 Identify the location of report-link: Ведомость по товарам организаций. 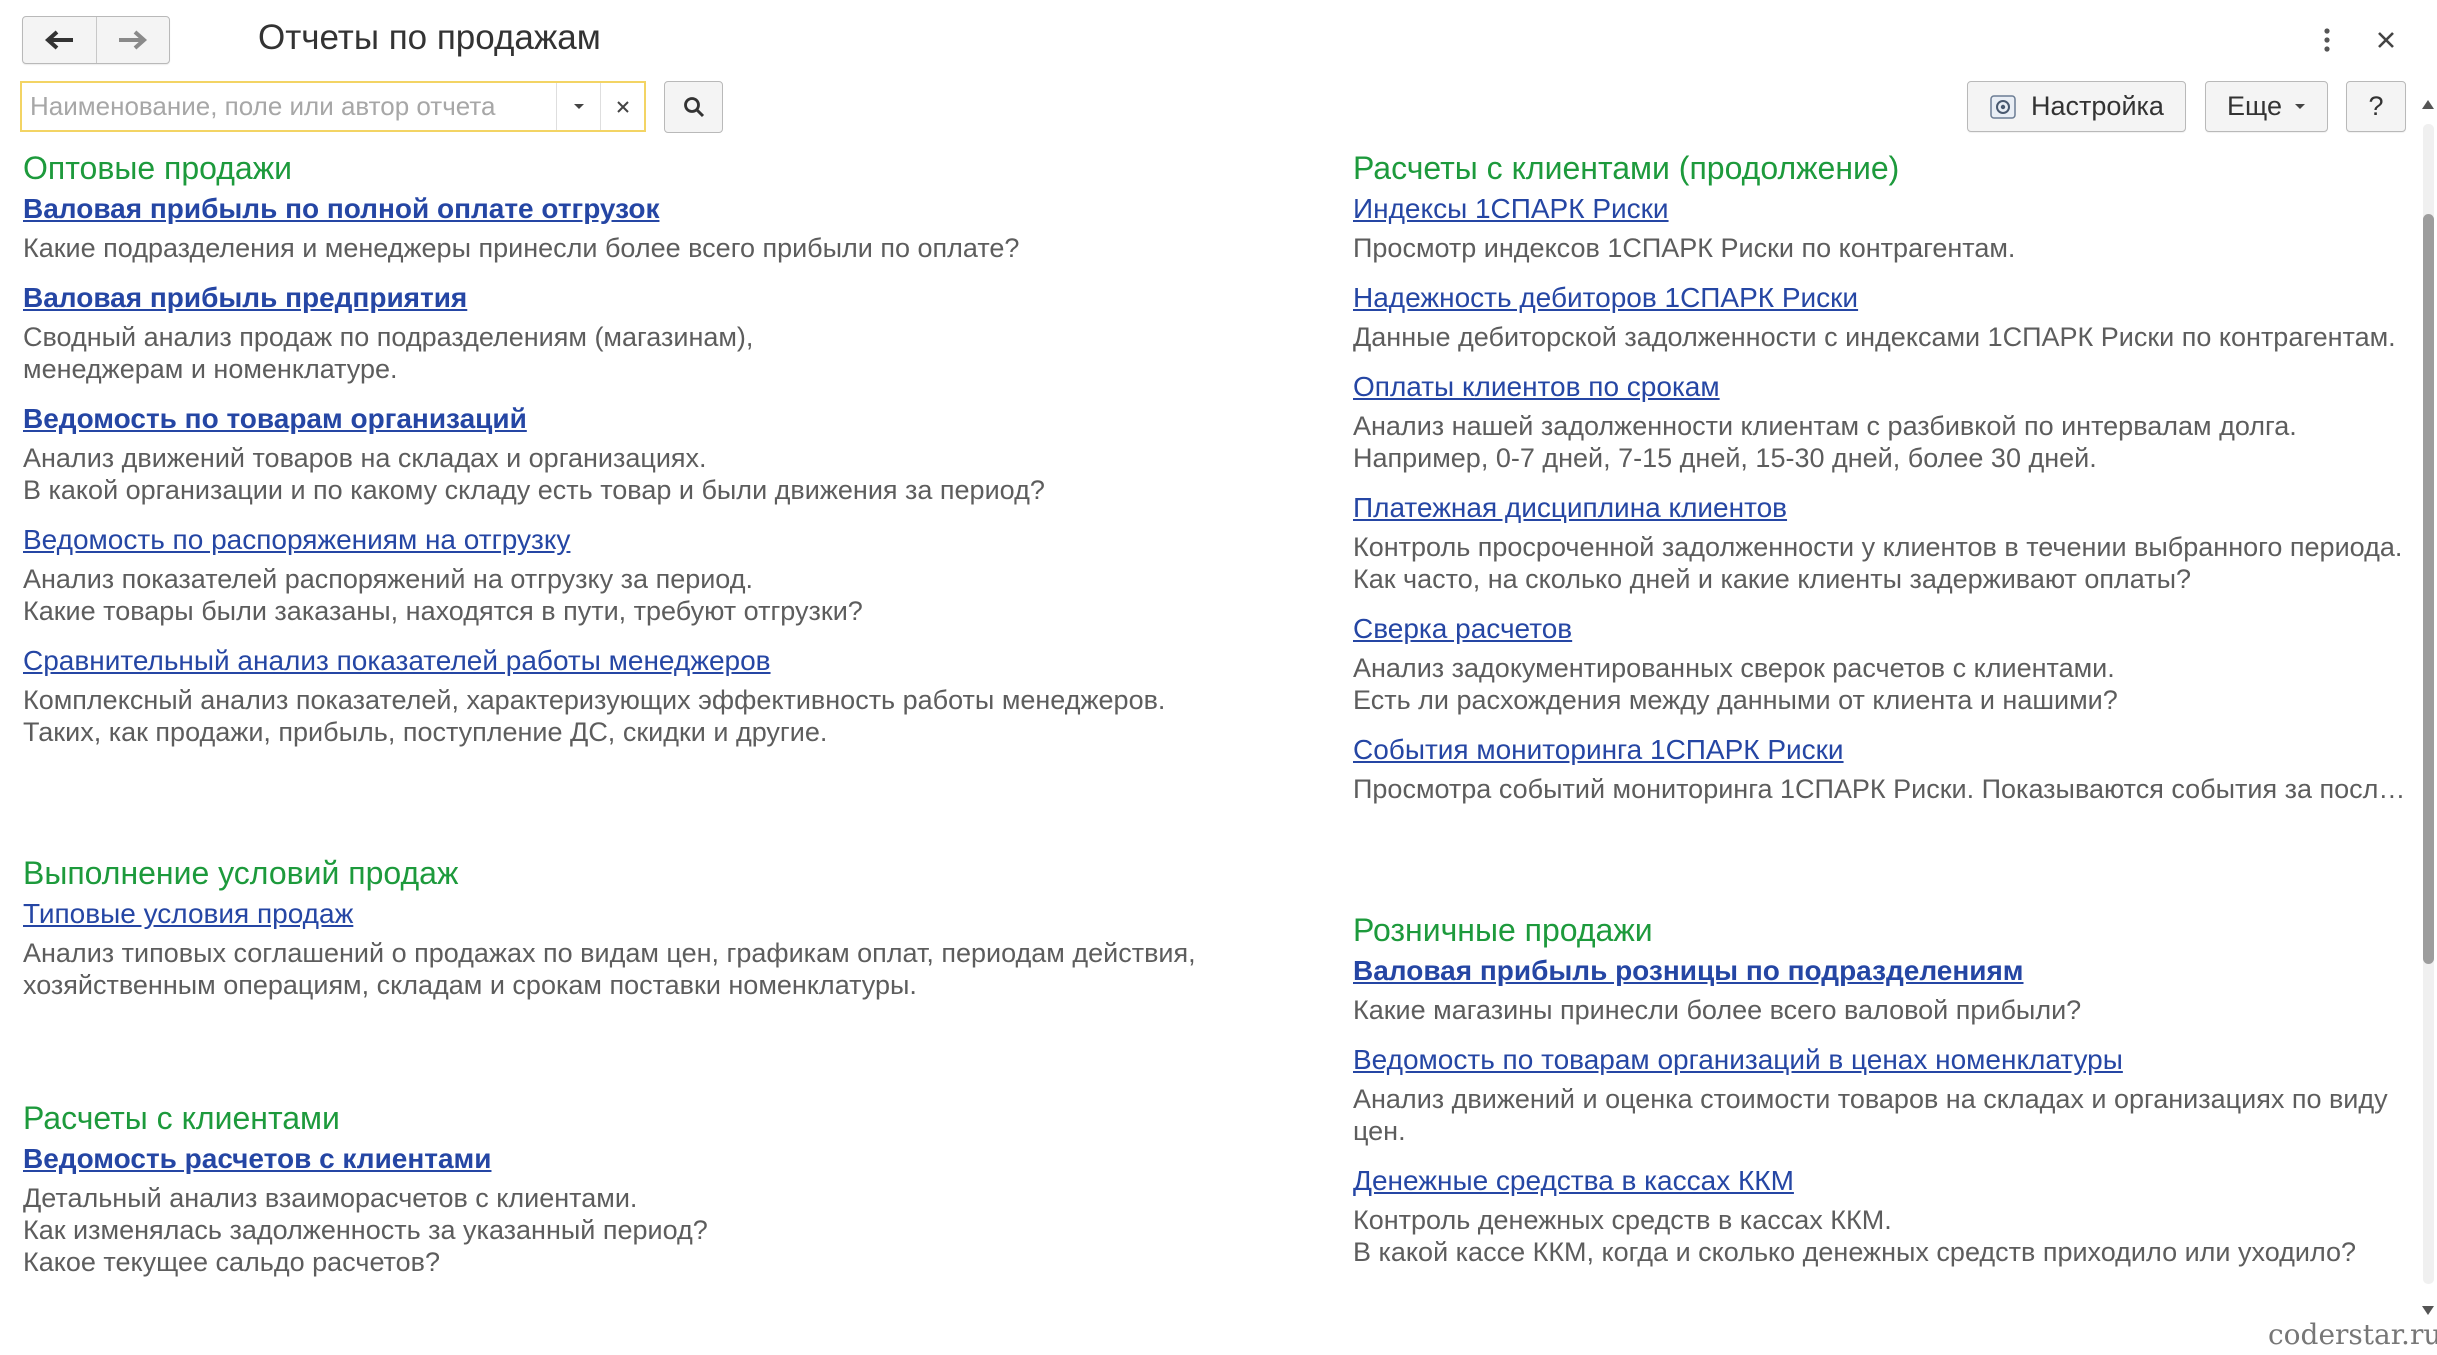
(275, 419).